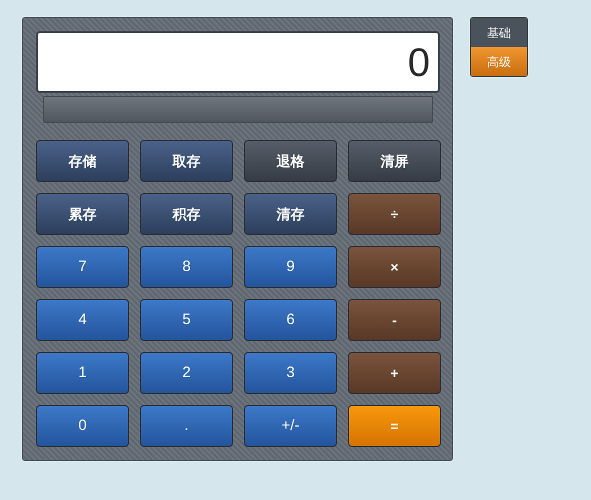 The height and width of the screenshot is (500, 591). I want to click on function-key: 清屏, so click(394, 161).